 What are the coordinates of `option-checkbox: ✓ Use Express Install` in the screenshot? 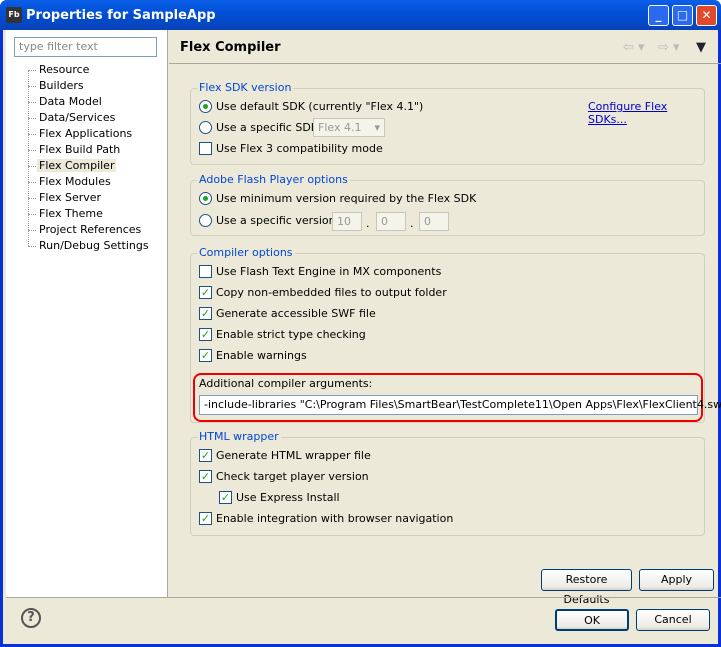 It's located at (279, 497).